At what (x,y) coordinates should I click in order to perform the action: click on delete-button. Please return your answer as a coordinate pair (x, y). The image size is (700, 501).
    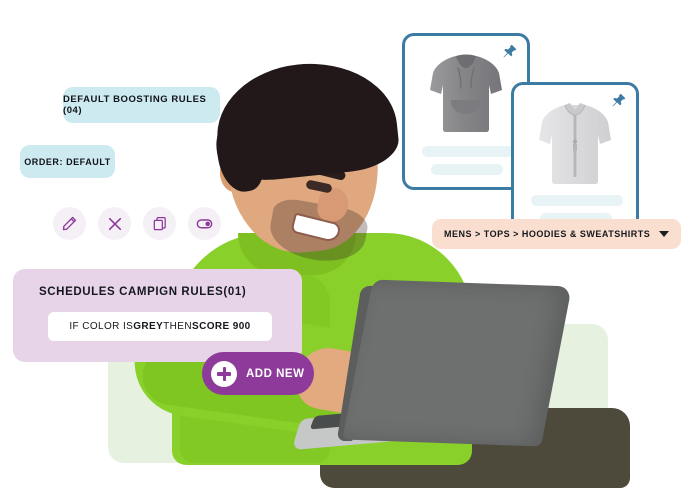
    Looking at the image, I should click on (114, 223).